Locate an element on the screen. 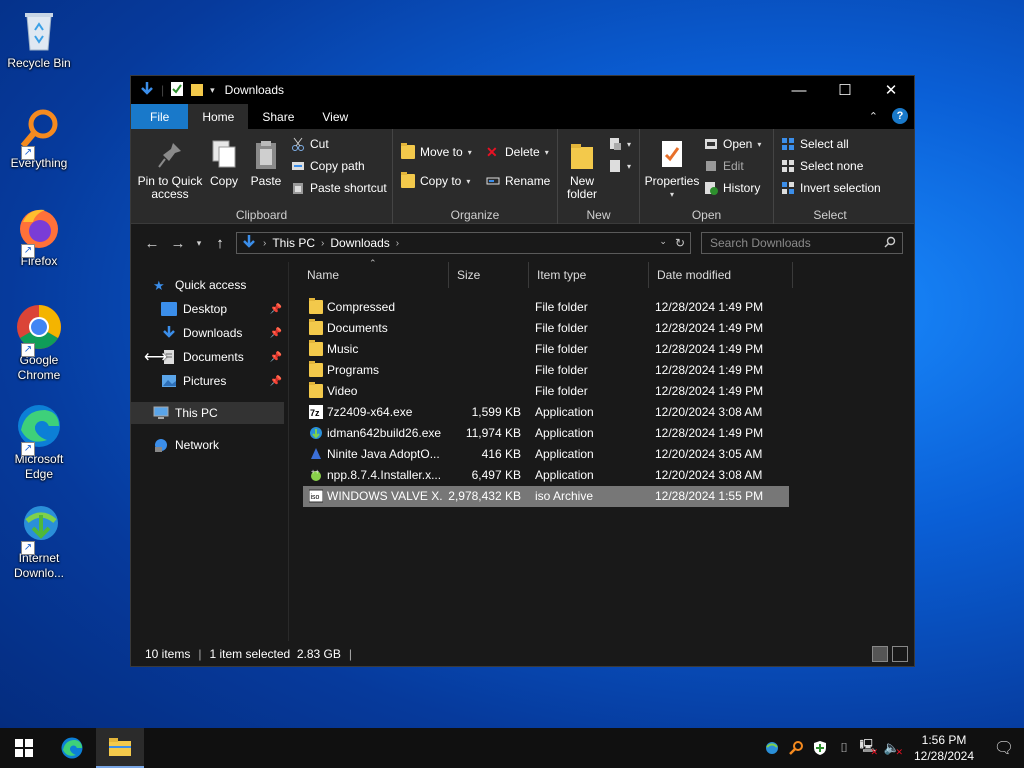 The image size is (1024, 768). copy-button: Copy is located at coordinates (224, 163).